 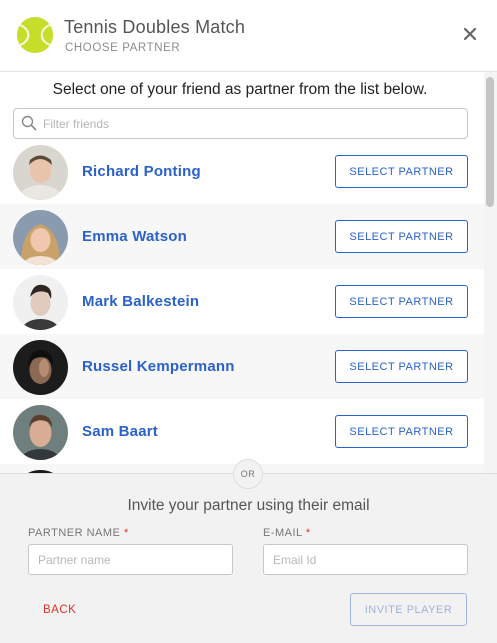 What do you see at coordinates (59, 610) in the screenshot?
I see `back-button: BACK` at bounding box center [59, 610].